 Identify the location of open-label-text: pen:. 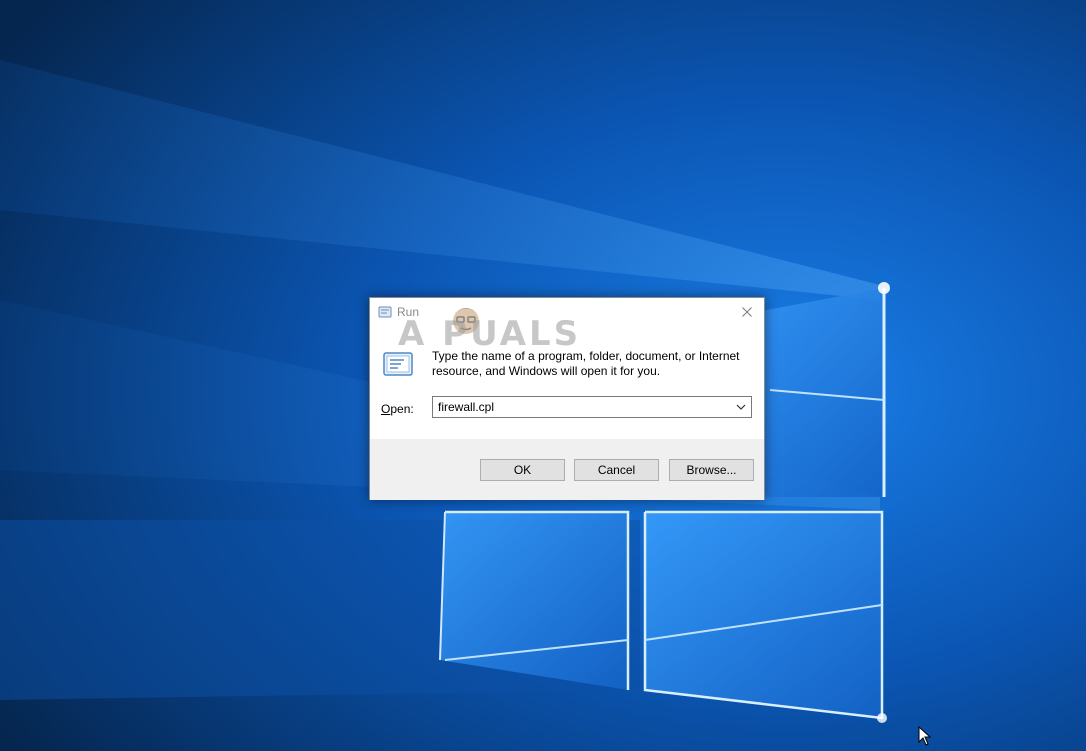
(402, 409).